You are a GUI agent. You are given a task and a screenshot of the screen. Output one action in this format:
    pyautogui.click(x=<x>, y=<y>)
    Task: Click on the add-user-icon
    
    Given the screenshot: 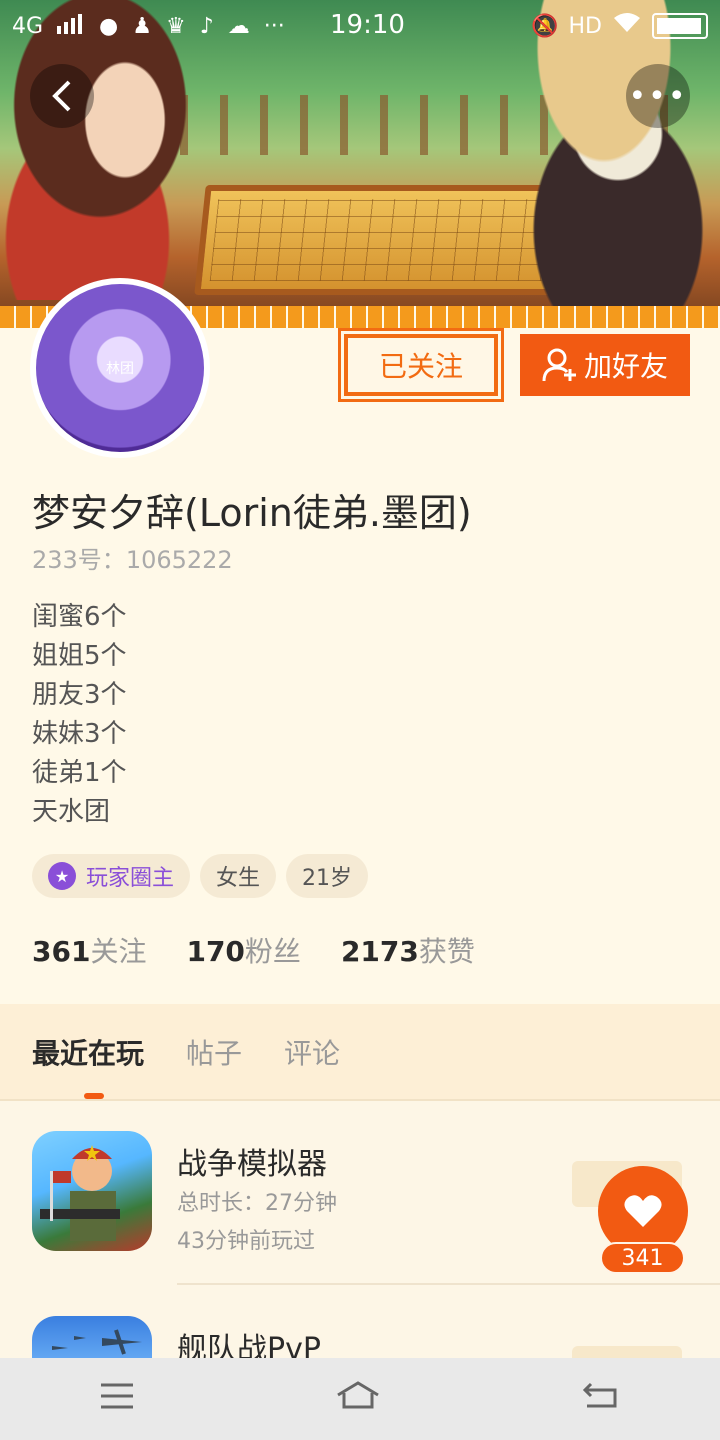 What is the action you would take?
    pyautogui.click(x=559, y=365)
    